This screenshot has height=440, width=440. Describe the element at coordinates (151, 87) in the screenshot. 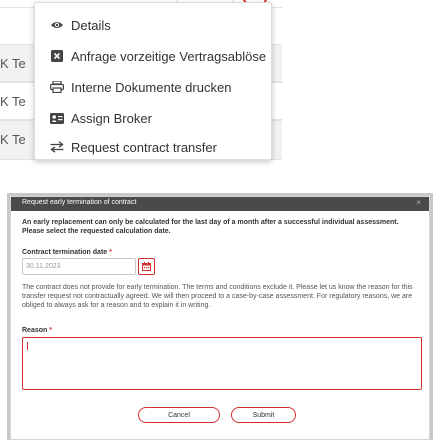

I see `menu-item-label: Interne Dokumente drucken` at that location.